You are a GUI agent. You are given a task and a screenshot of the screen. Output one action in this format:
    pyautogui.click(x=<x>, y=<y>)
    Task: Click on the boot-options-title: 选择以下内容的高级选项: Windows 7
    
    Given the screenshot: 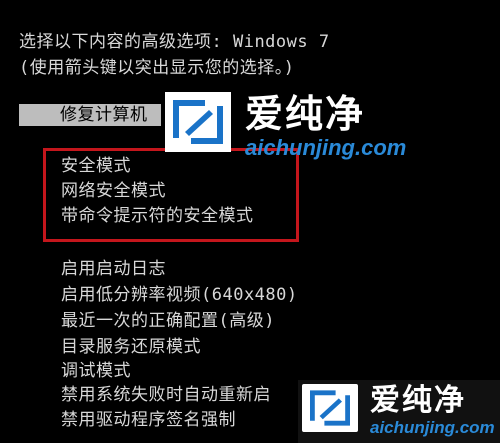 What is the action you would take?
    pyautogui.click(x=174, y=42)
    